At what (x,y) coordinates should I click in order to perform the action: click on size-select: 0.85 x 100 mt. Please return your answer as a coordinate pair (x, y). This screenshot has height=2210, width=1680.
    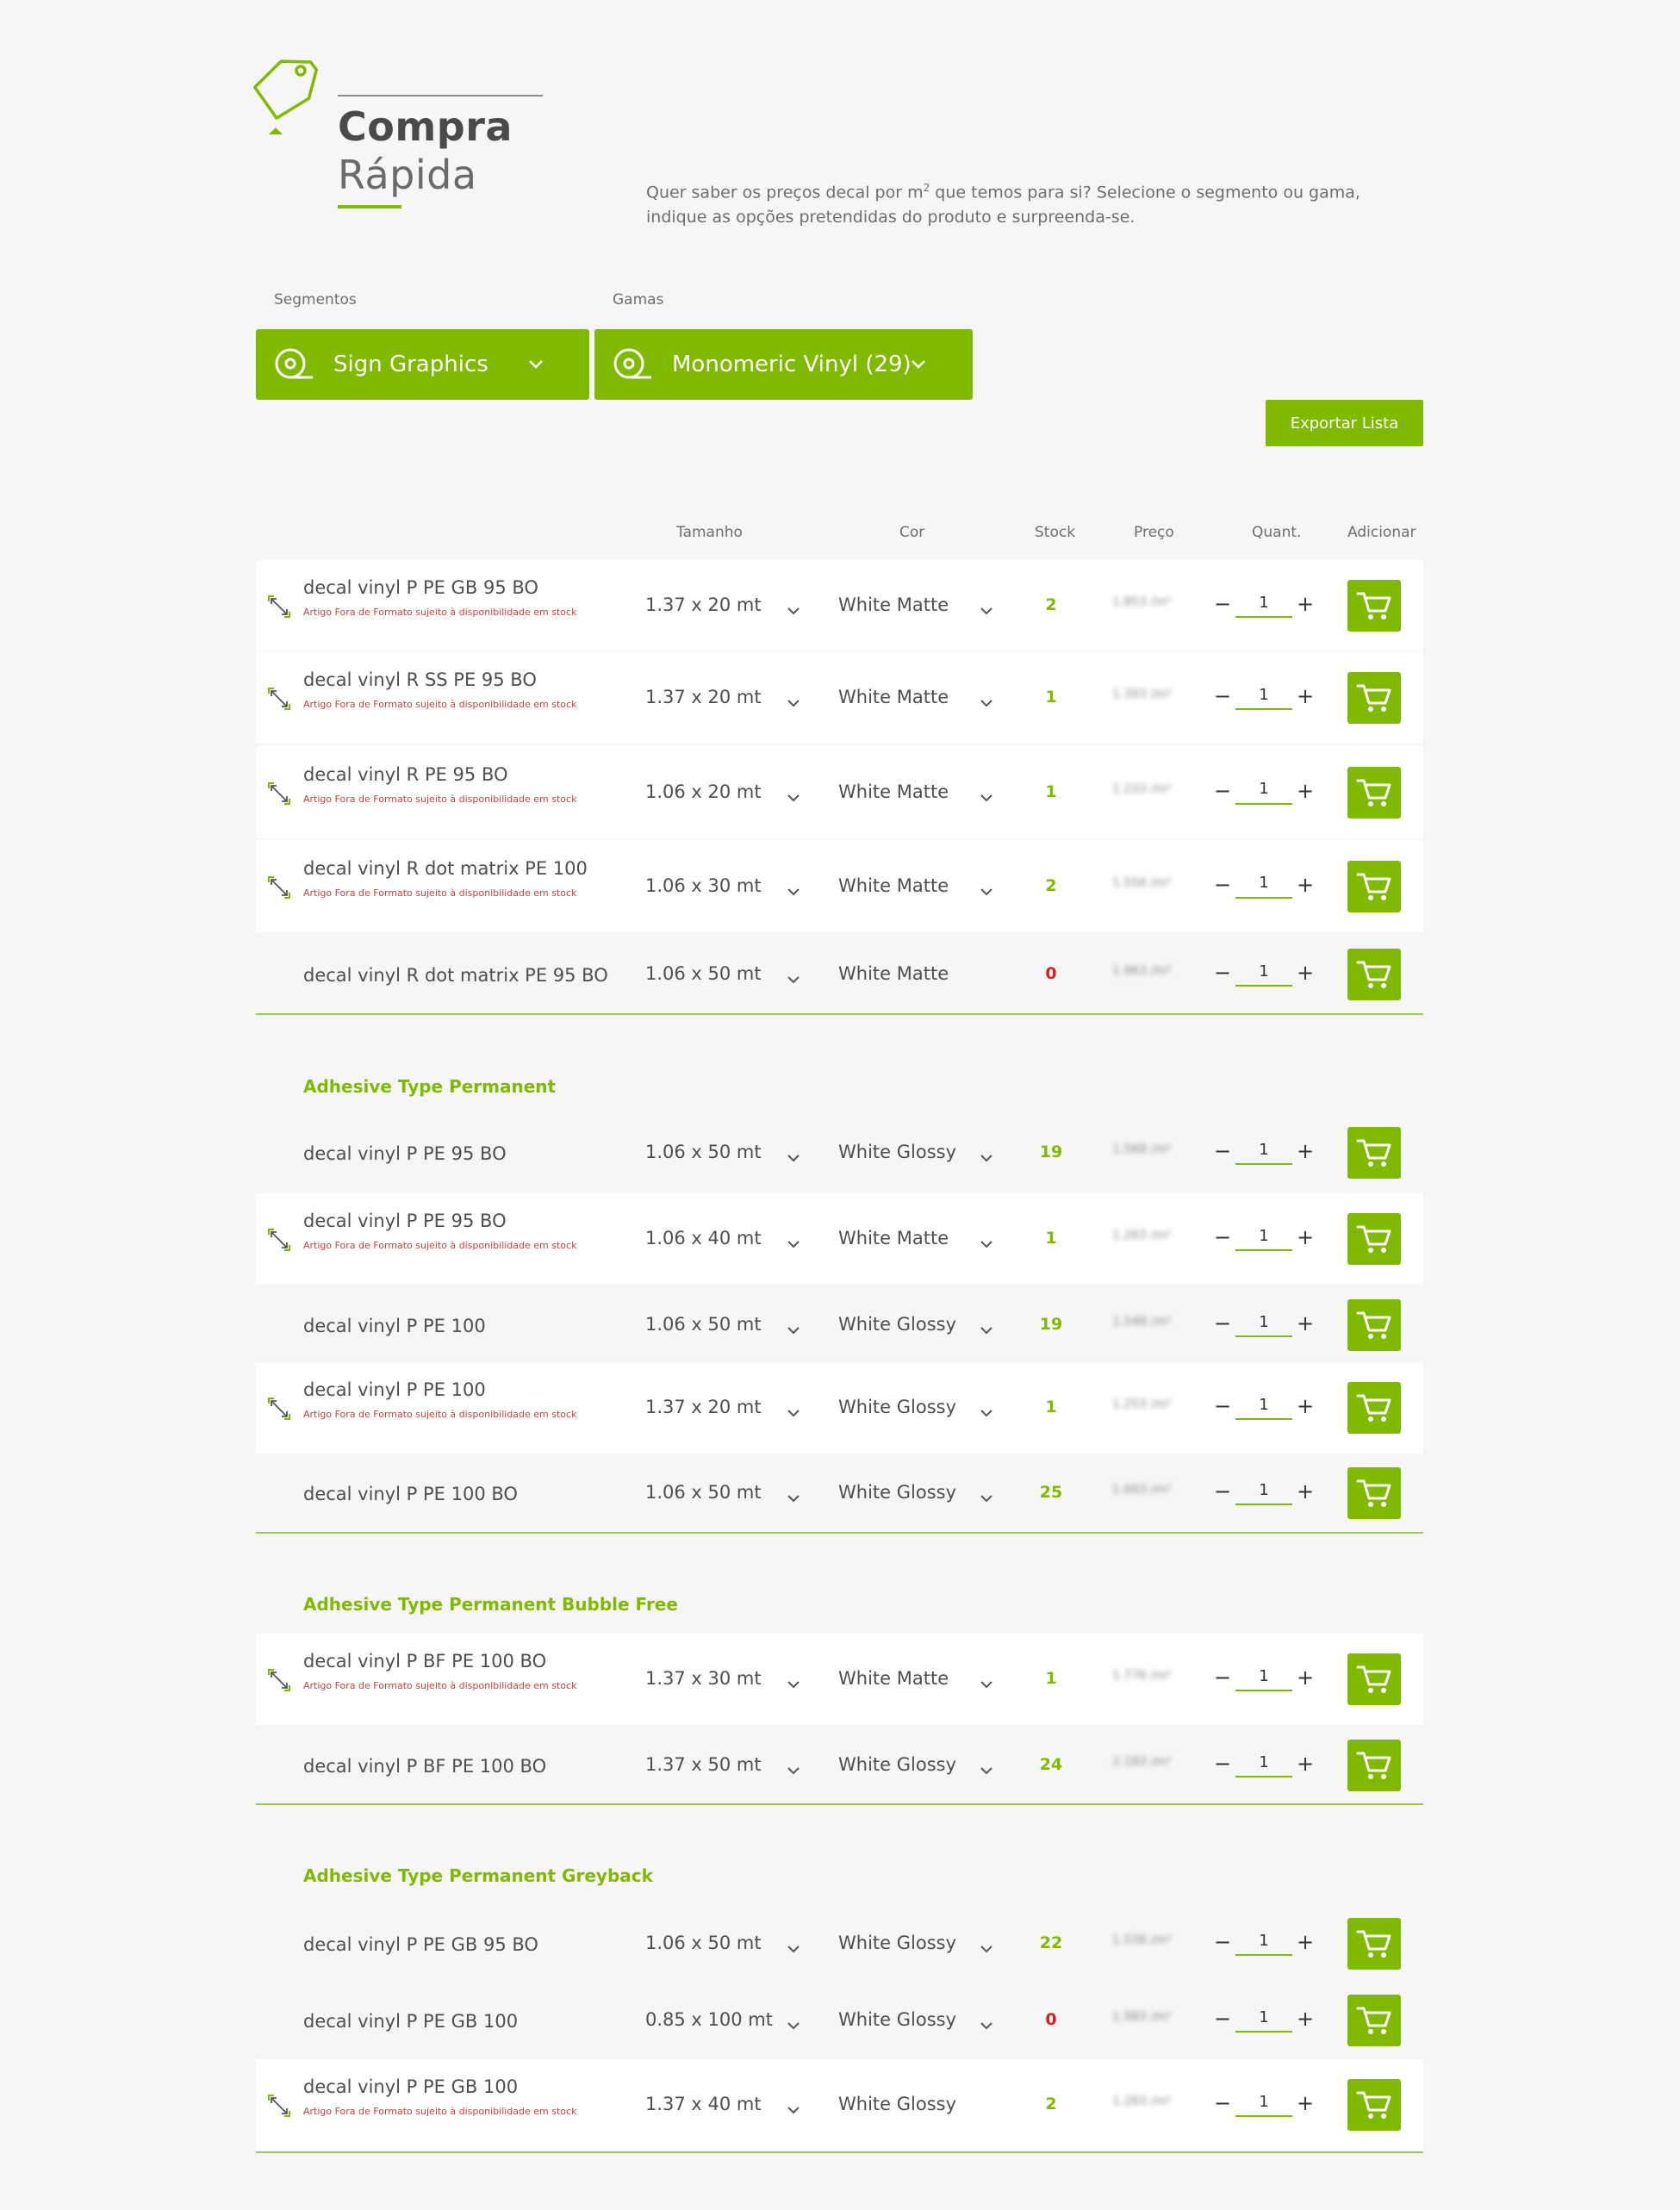
    Looking at the image, I should click on (709, 2019).